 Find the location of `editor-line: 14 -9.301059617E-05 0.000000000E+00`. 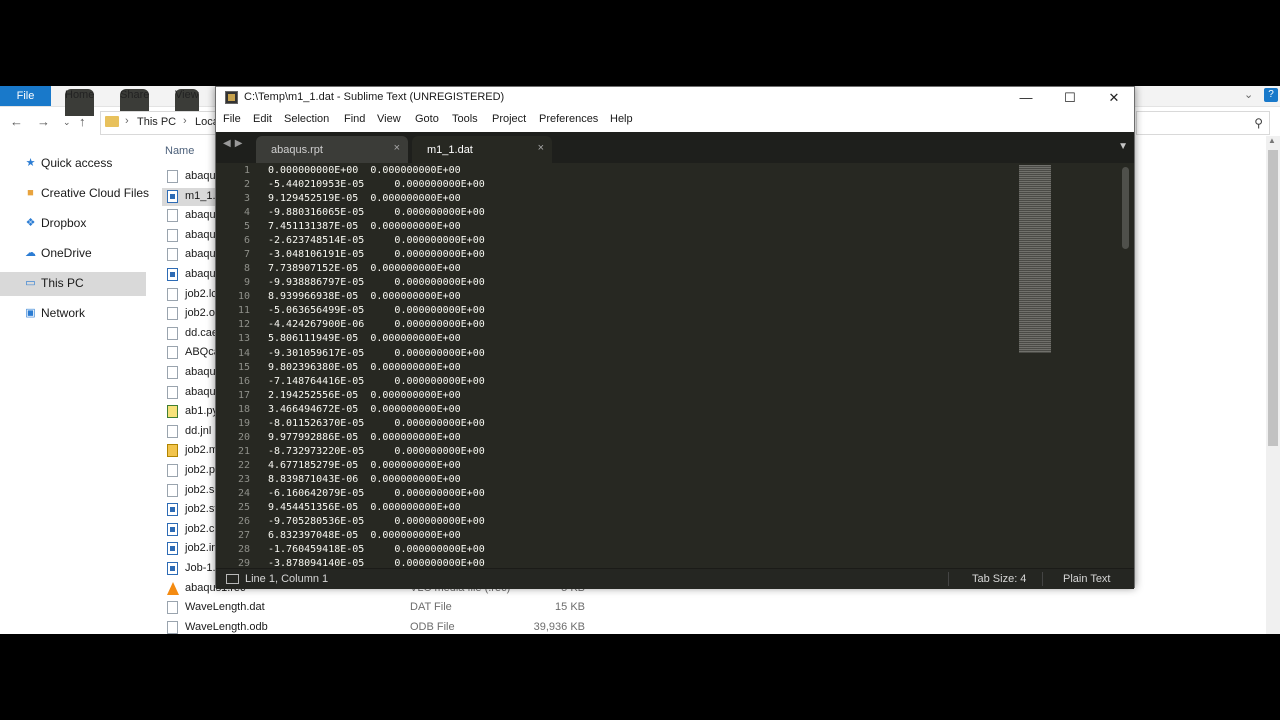

editor-line: 14 -9.301059617E-05 0.000000000E+00 is located at coordinates (666, 355).